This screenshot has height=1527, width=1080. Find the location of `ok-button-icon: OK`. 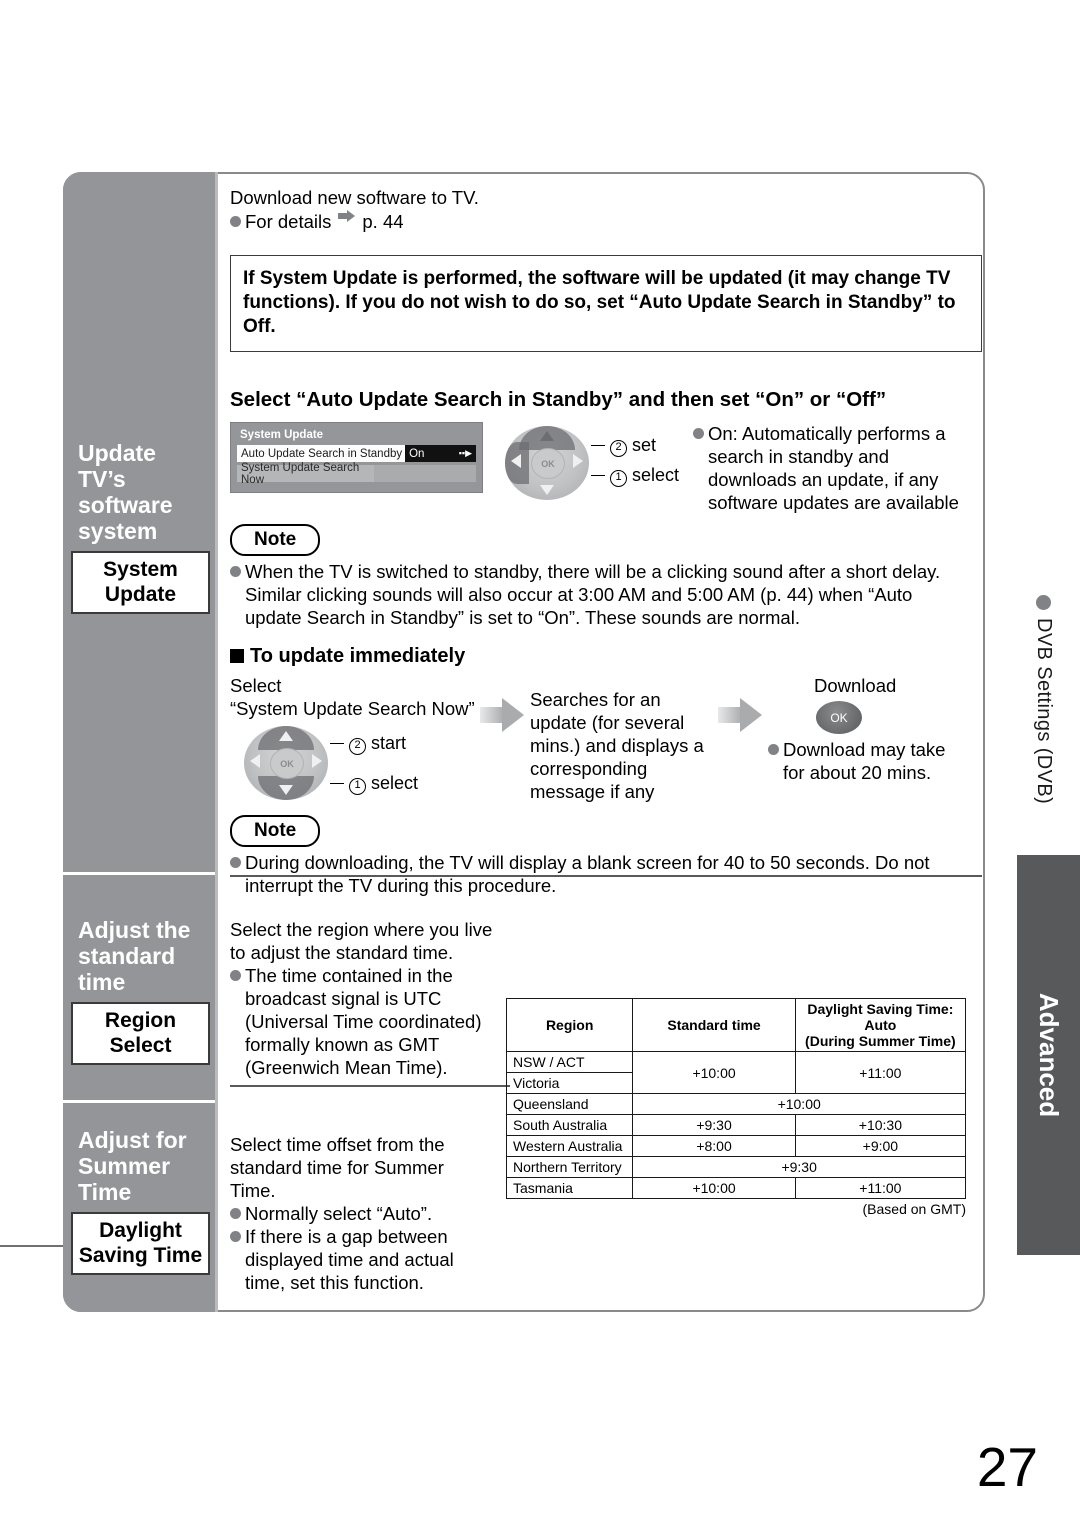

ok-button-icon: OK is located at coordinates (839, 717).